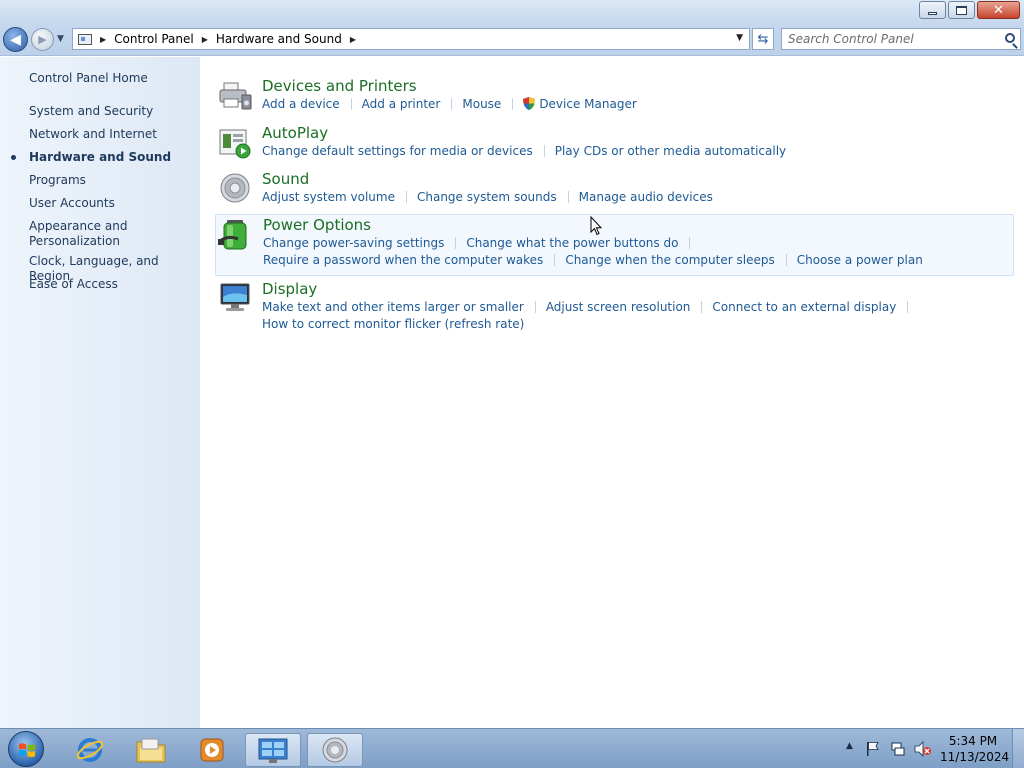 The height and width of the screenshot is (768, 1024). Describe the element at coordinates (74, 241) in the screenshot. I see `sidebar-item-personalization: Personalization` at that location.